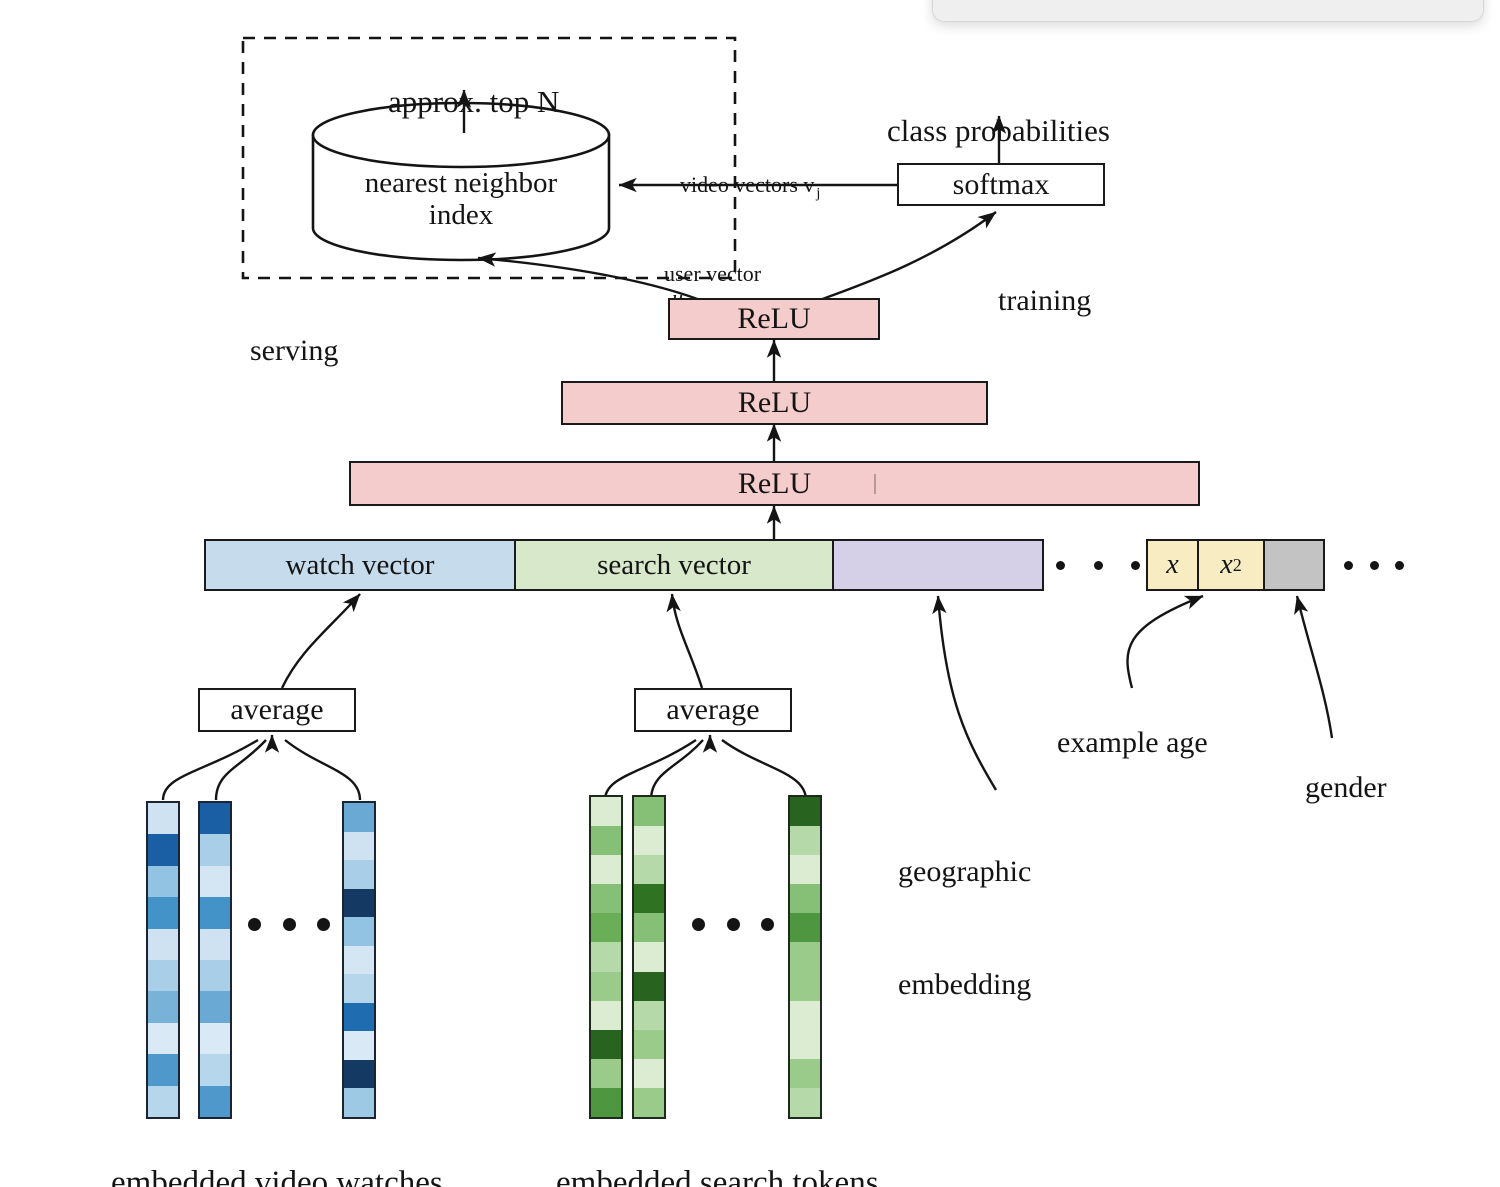 This screenshot has height=1187, width=1500. I want to click on overlay-tooltip-card, so click(1208, 11).